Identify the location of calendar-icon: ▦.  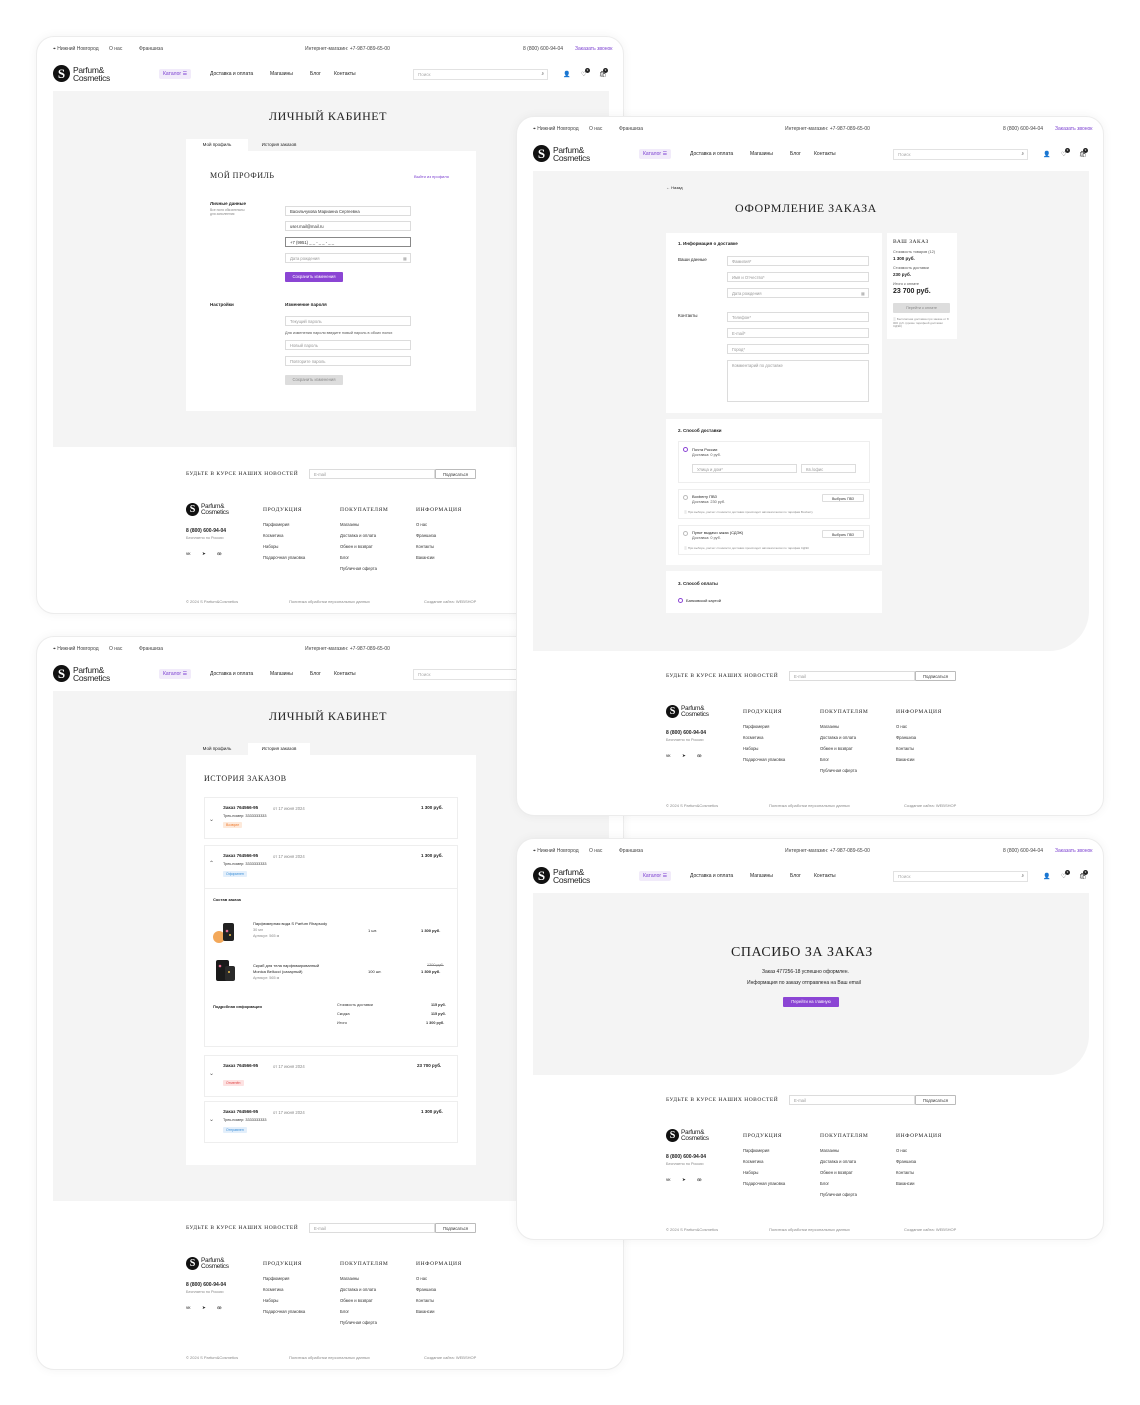
(405, 258).